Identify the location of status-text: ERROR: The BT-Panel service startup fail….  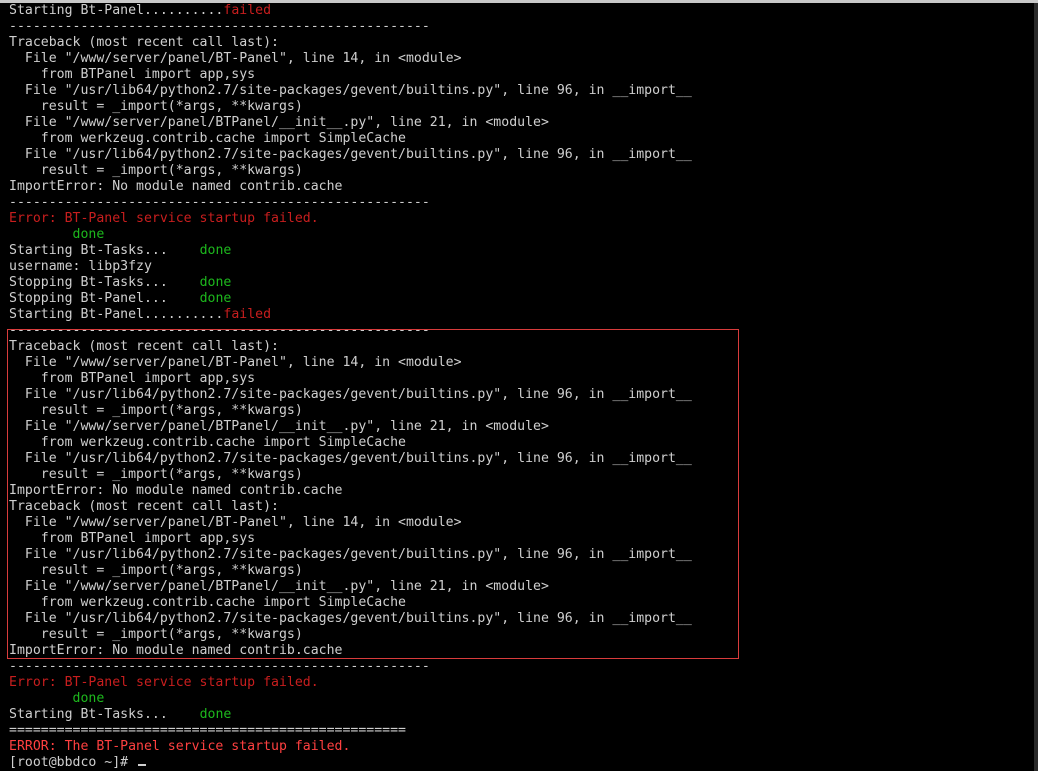
(180, 746).